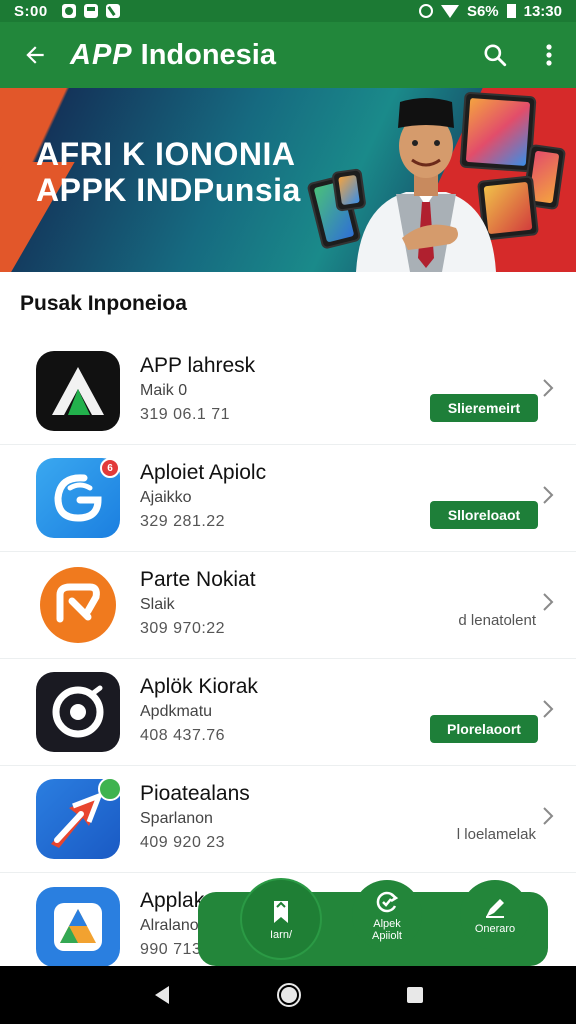 The height and width of the screenshot is (1024, 576). I want to click on lens-icon, so click(78, 712).